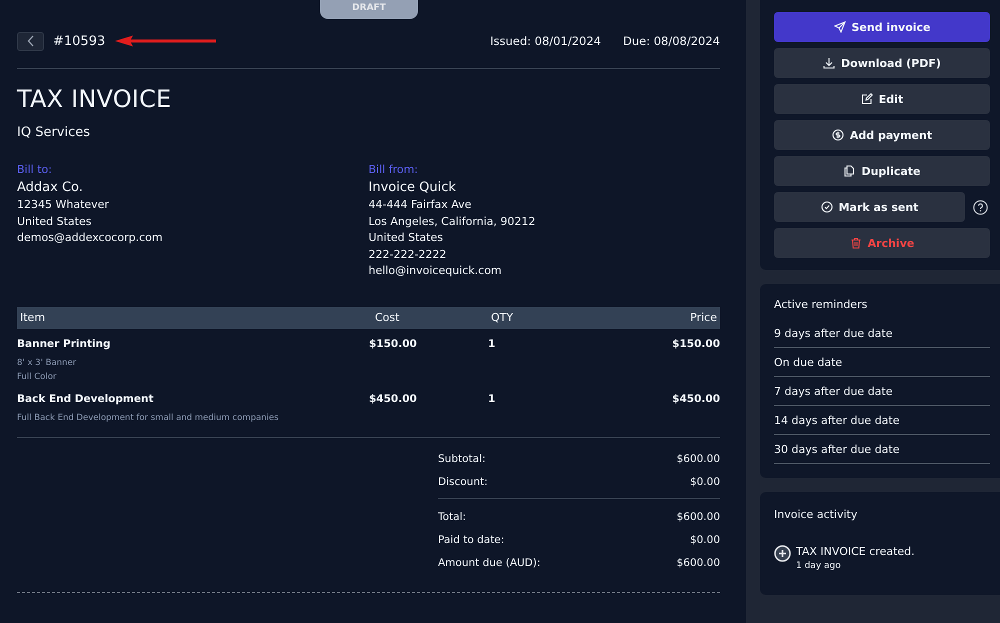 The image size is (1000, 623). Describe the element at coordinates (54, 132) in the screenshot. I see `company-name: IQ Services` at that location.